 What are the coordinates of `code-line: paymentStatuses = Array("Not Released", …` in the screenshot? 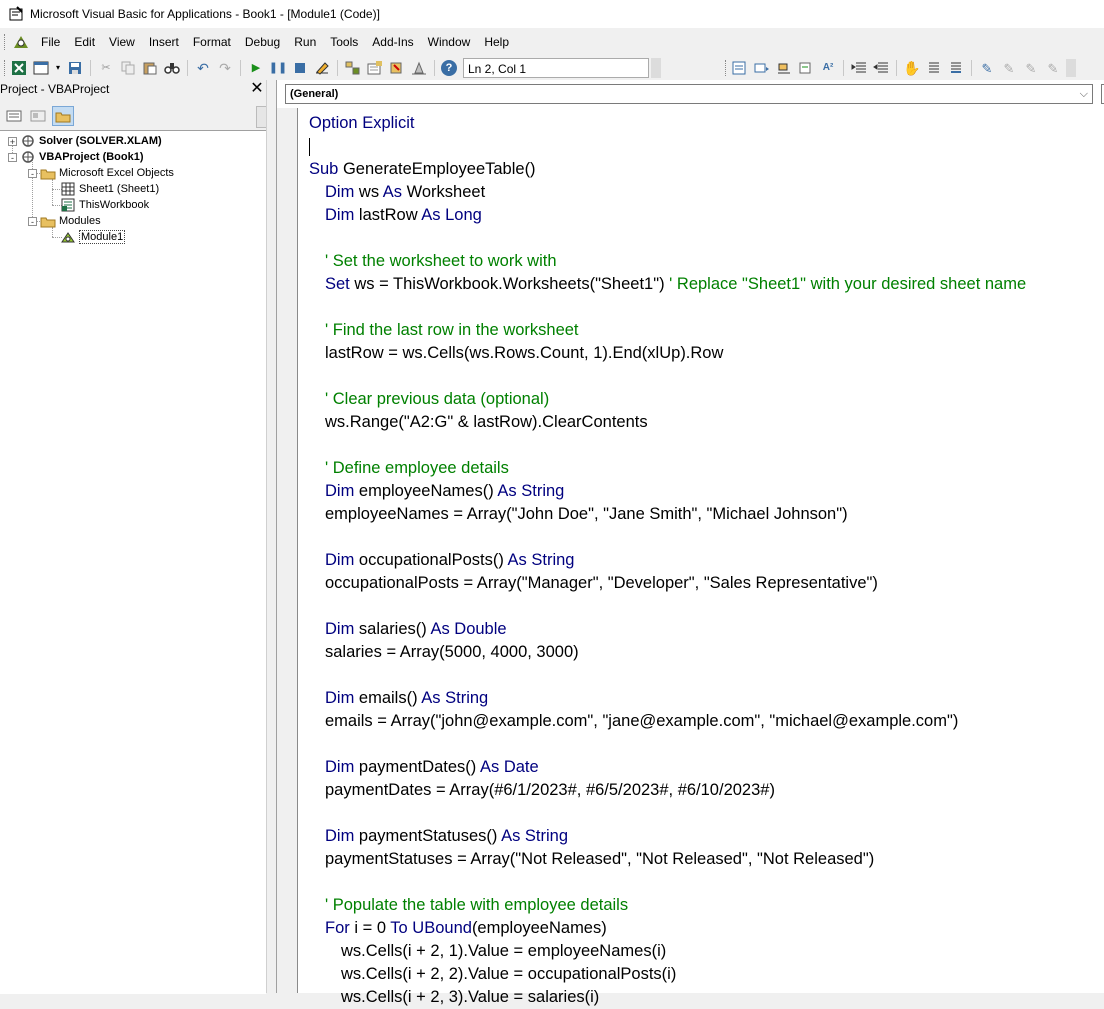 It's located at (706, 859).